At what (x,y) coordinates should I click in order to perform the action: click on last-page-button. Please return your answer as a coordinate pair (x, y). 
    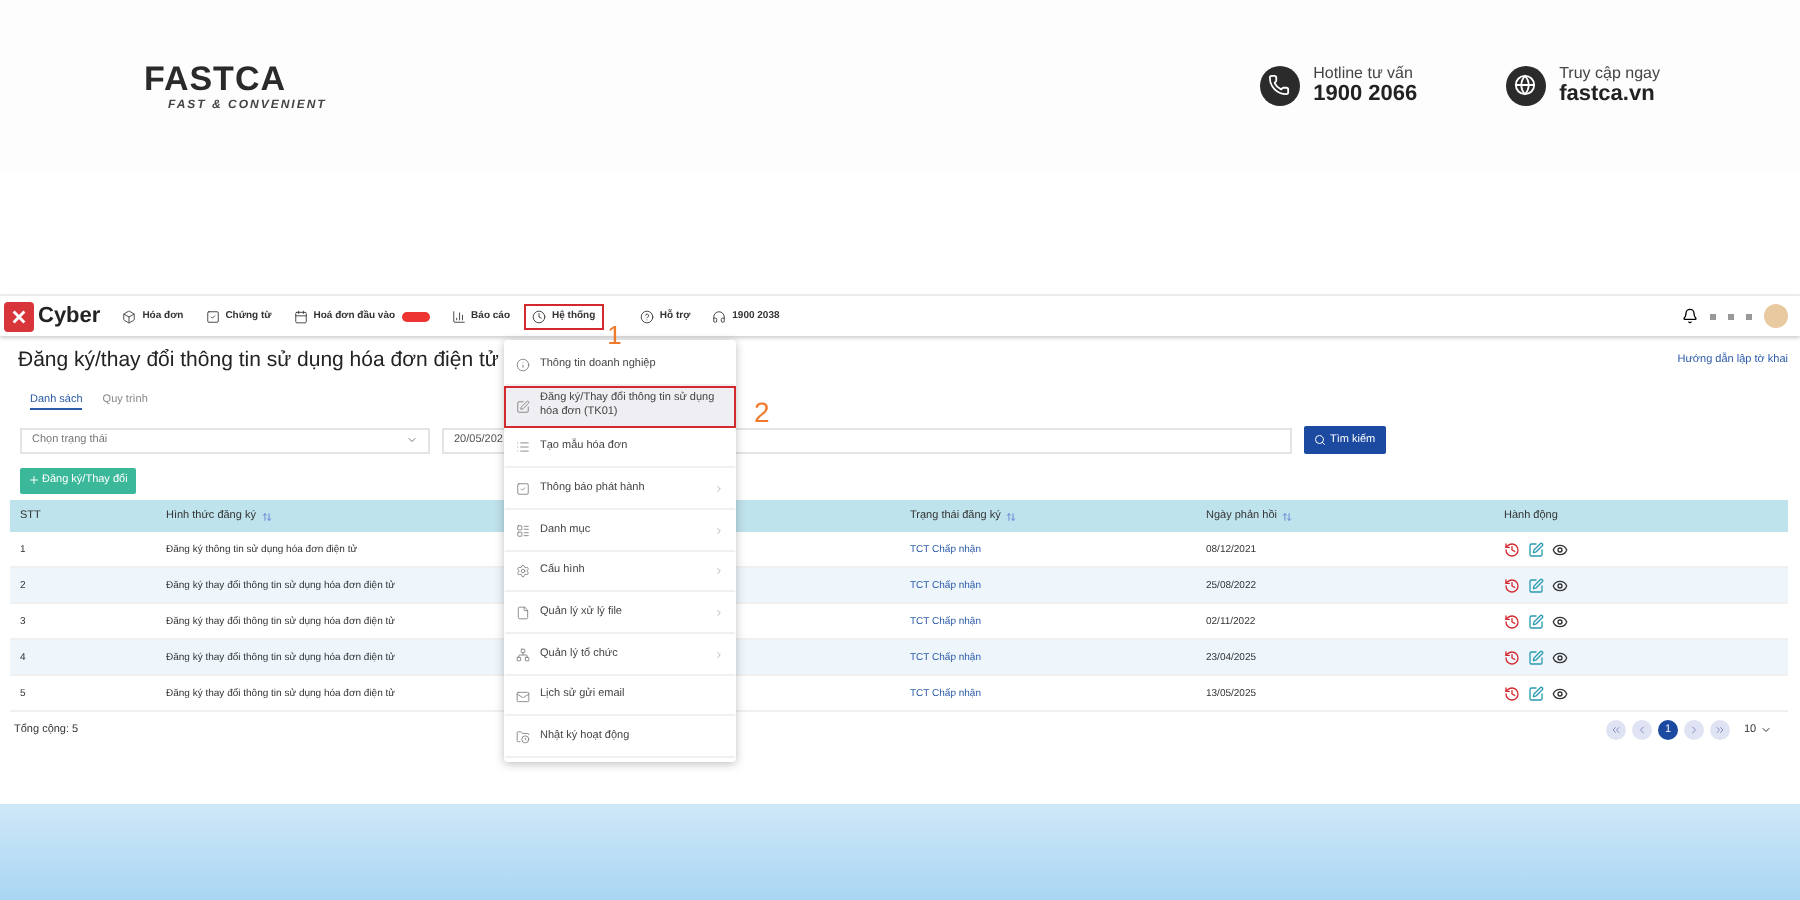
    Looking at the image, I should click on (1720, 730).